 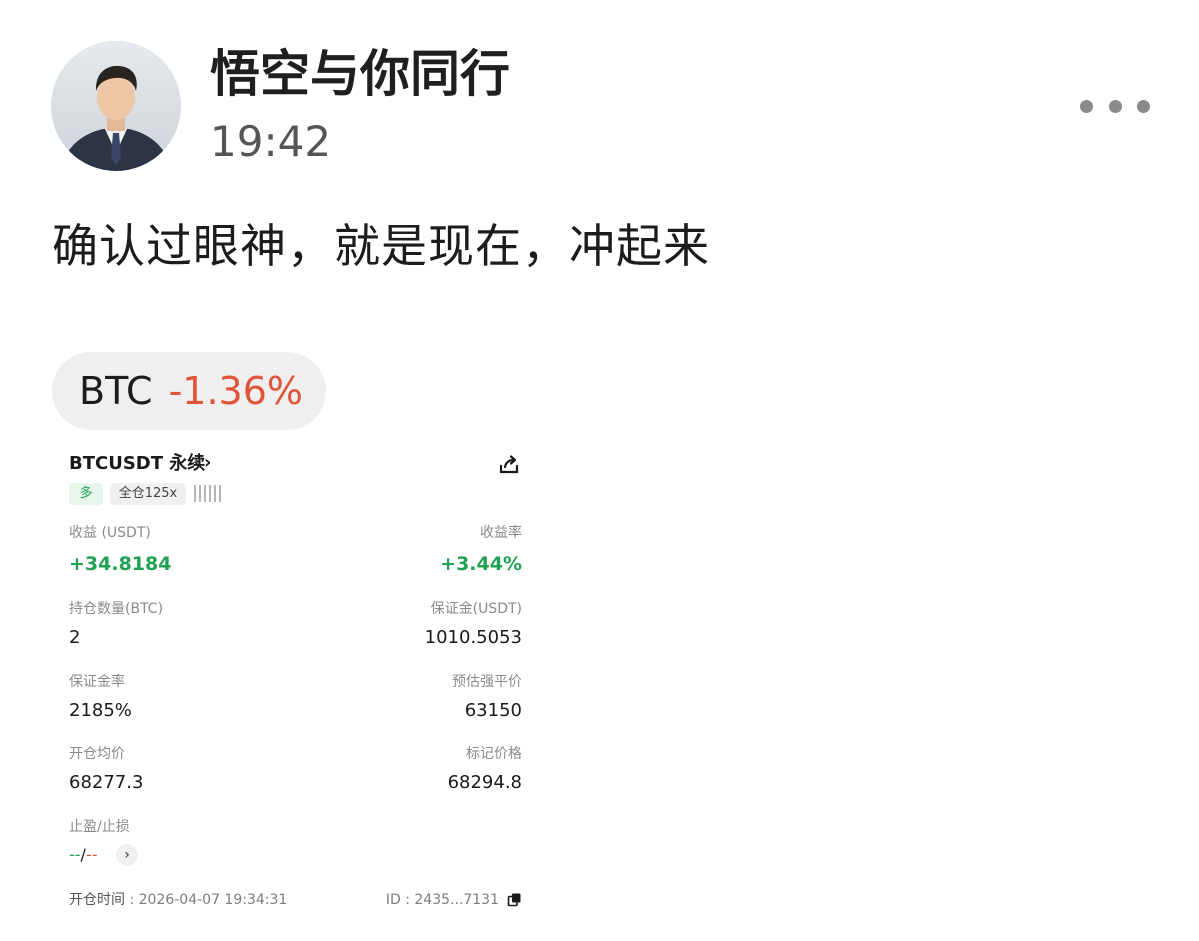 What do you see at coordinates (110, 533) in the screenshot?
I see `pnl-label: 收益 (USDT)` at bounding box center [110, 533].